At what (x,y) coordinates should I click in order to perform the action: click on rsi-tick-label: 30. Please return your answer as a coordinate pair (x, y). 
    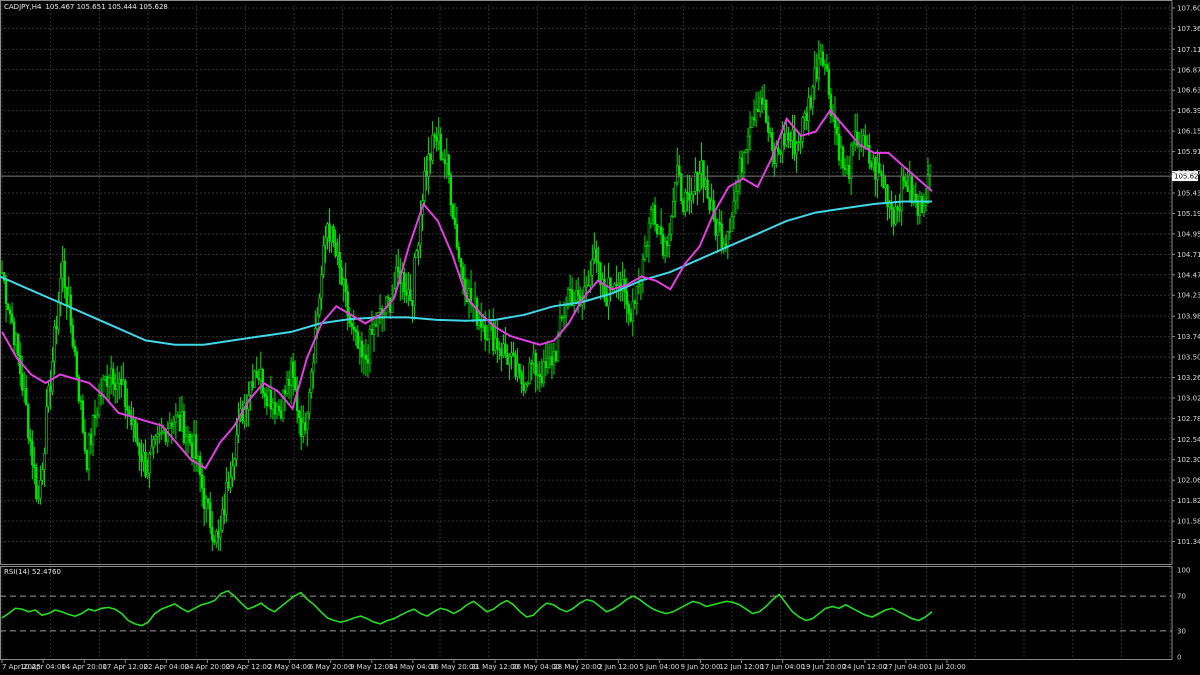
    Looking at the image, I should click on (1181, 631).